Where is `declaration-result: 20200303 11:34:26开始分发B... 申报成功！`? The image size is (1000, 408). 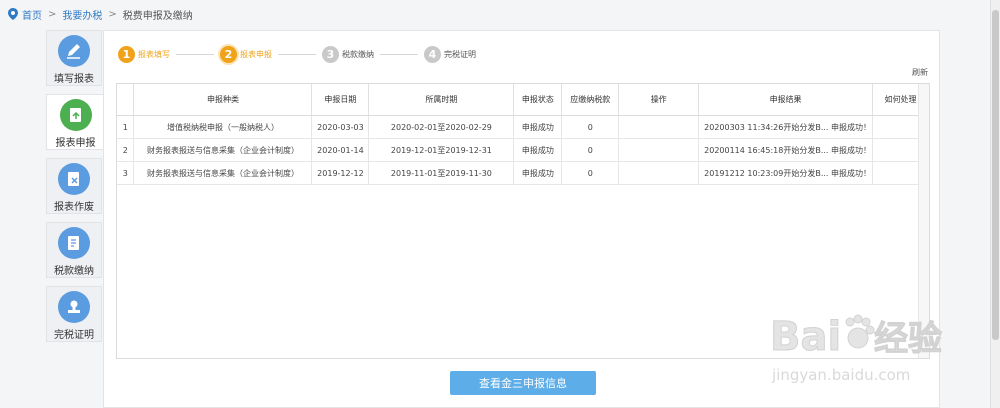 declaration-result: 20200303 11:34:26开始分发B... 申报成功！ is located at coordinates (785, 127).